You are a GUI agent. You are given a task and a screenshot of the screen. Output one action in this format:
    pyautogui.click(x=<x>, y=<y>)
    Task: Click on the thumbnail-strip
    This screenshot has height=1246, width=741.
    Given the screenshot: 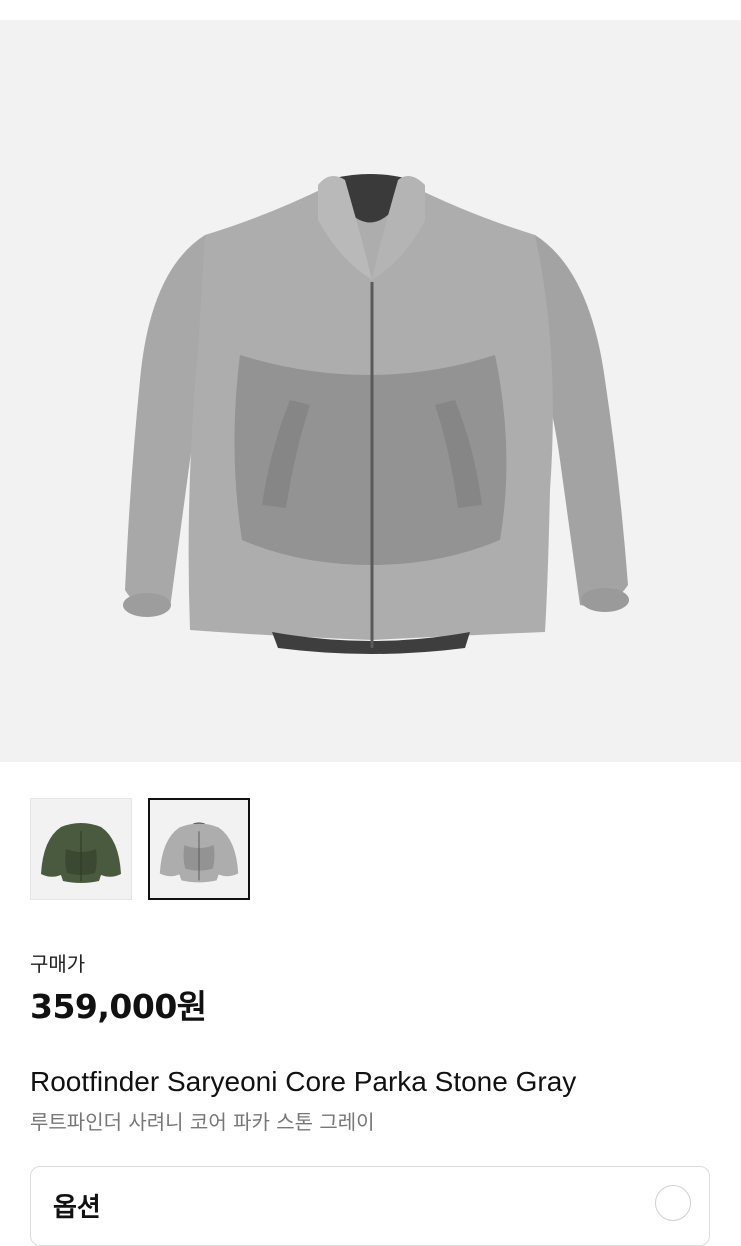 What is the action you would take?
    pyautogui.click(x=140, y=849)
    